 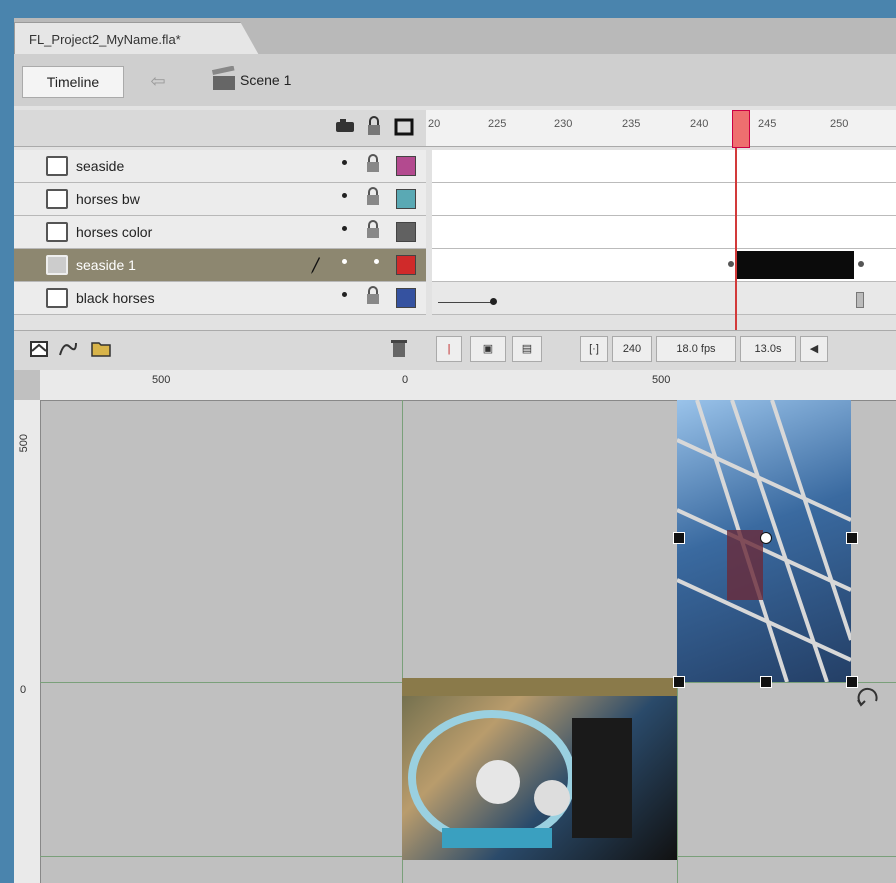 What do you see at coordinates (108, 199) in the screenshot?
I see `layer-name: horses bw` at bounding box center [108, 199].